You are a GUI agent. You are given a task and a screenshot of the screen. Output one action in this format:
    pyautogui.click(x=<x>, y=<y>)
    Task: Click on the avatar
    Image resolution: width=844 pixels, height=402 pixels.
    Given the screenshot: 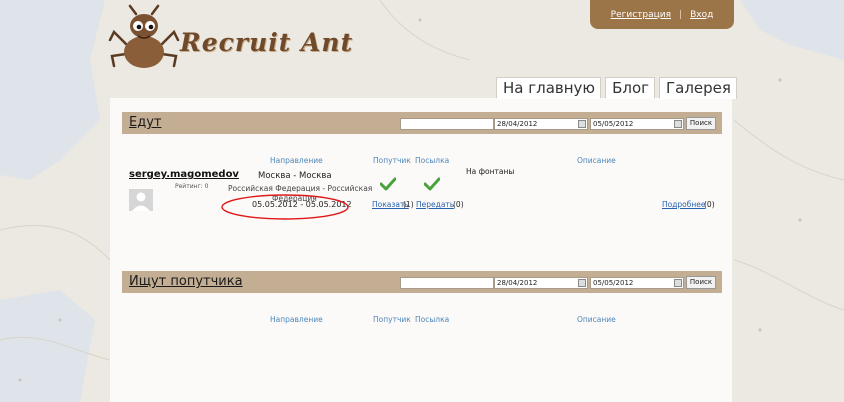 What is the action you would take?
    pyautogui.click(x=141, y=200)
    